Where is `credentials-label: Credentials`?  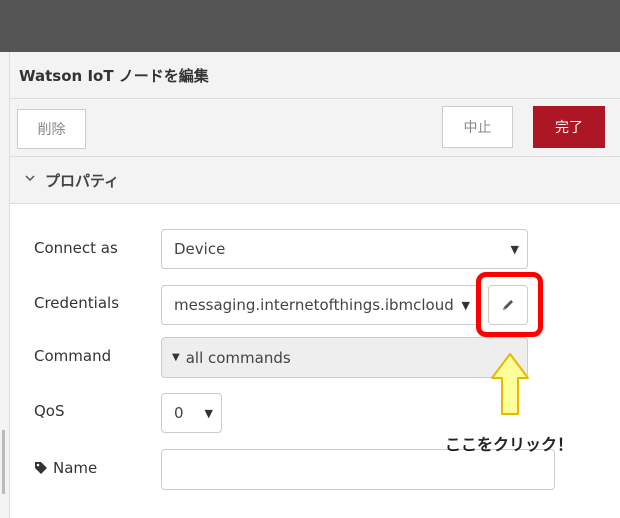 credentials-label: Credentials is located at coordinates (77, 303).